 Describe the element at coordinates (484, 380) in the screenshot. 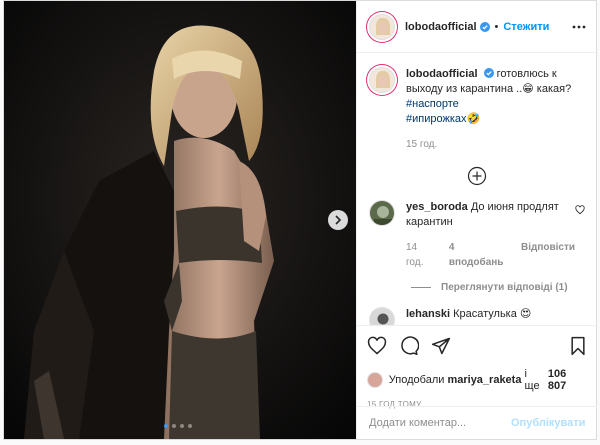

I see `liker-username: mariya_raketa` at that location.